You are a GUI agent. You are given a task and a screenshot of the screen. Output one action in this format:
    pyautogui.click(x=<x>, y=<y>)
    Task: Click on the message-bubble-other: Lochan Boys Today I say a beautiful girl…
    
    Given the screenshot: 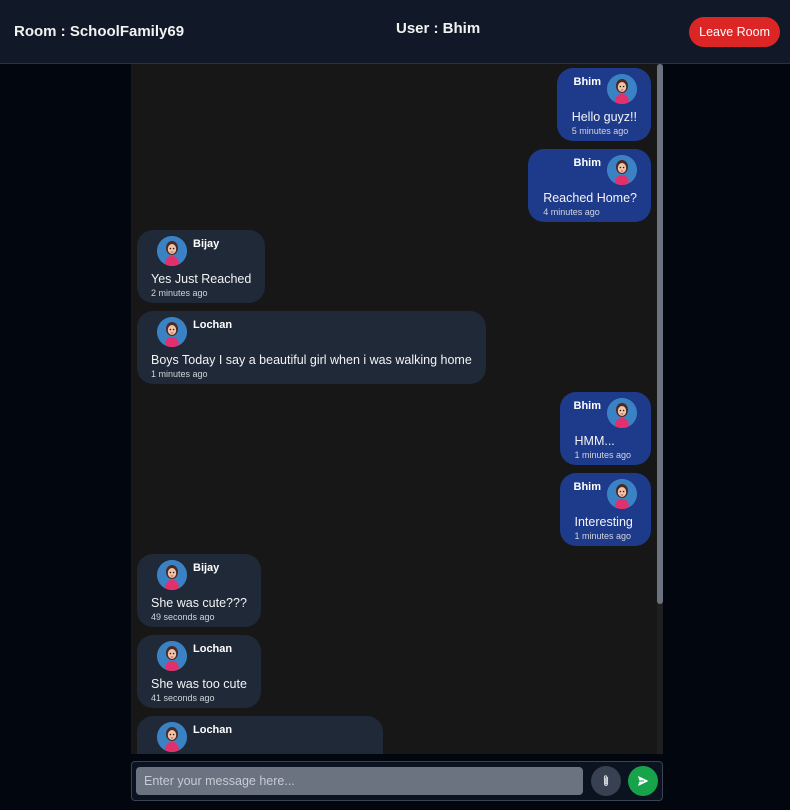 What is the action you would take?
    pyautogui.click(x=311, y=347)
    